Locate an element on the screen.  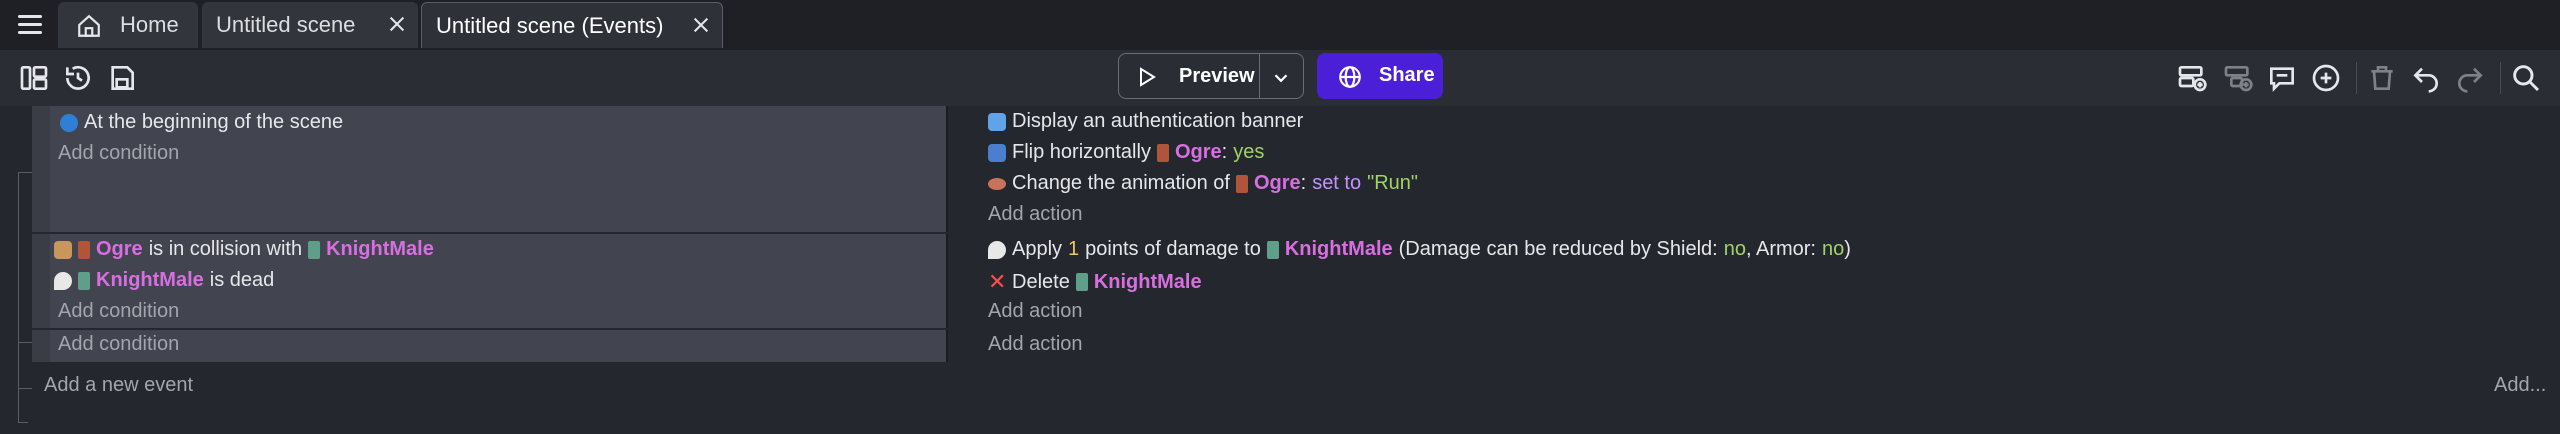
scene-start-icon is located at coordinates (69, 122).